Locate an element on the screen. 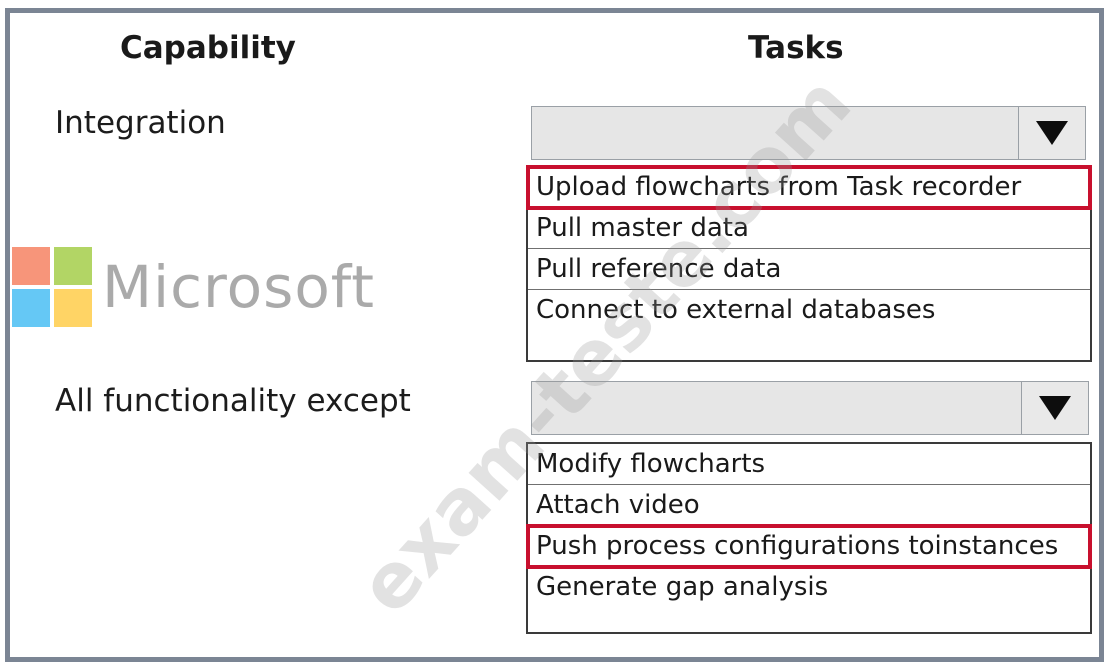 The image size is (1104, 662). capability-label-integration: Integration is located at coordinates (140, 123).